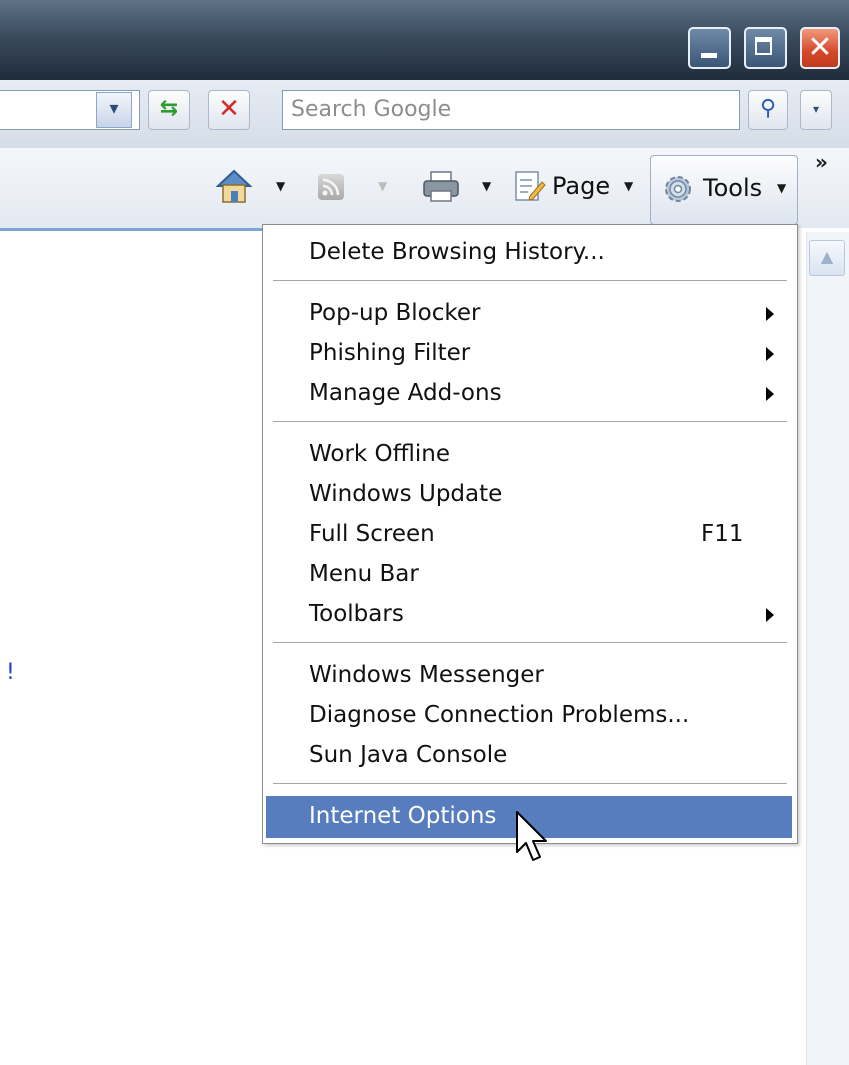 This screenshot has width=849, height=1065. What do you see at coordinates (765, 48) in the screenshot?
I see `maximize-button` at bounding box center [765, 48].